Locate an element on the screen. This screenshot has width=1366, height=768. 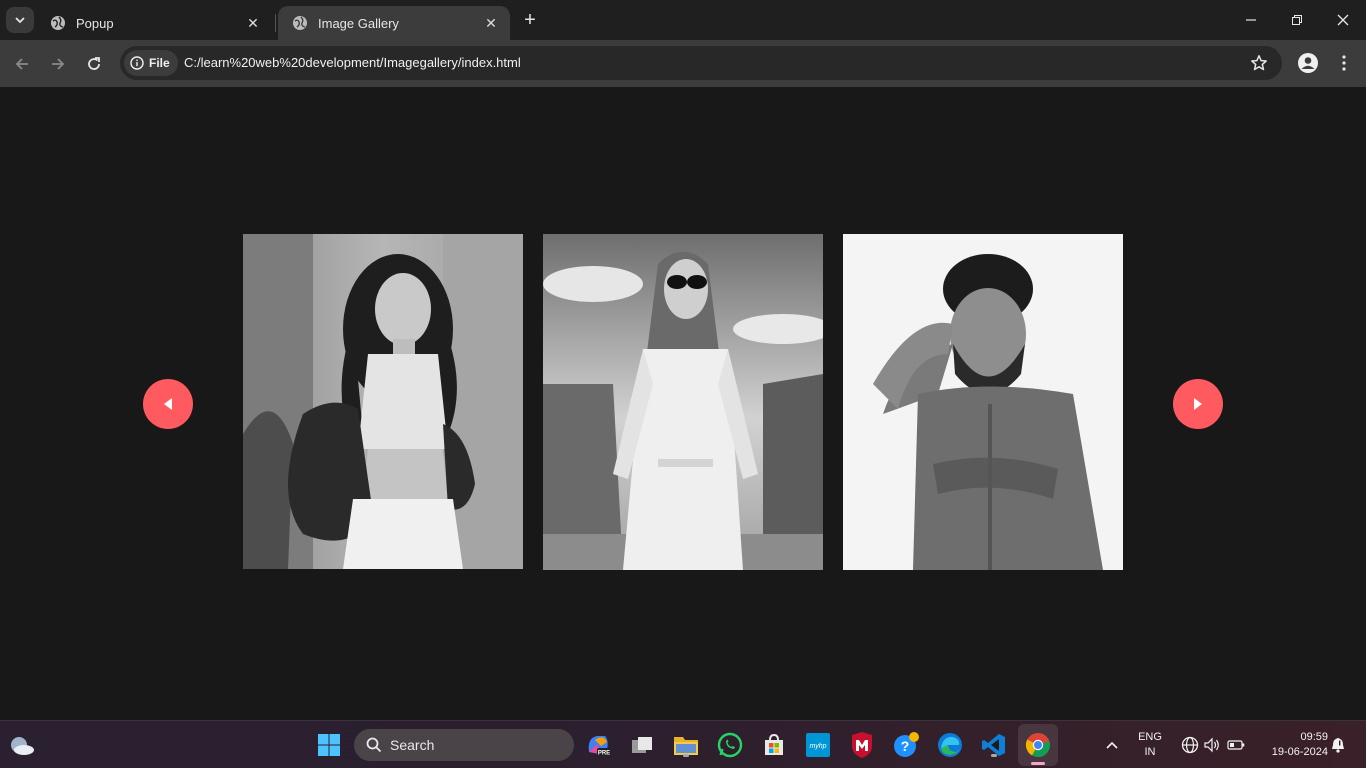
chevron-down-icon is located at coordinates (20, 20).